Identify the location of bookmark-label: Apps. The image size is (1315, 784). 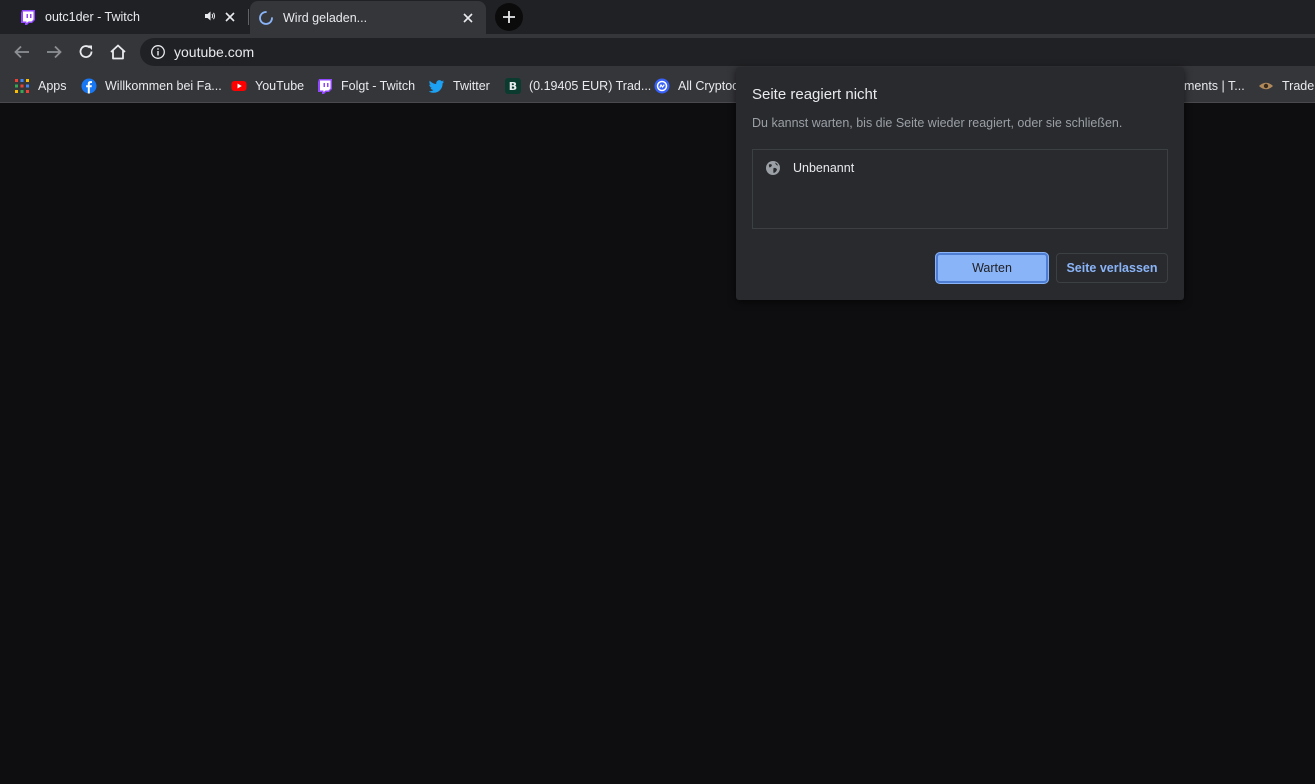
(52, 86).